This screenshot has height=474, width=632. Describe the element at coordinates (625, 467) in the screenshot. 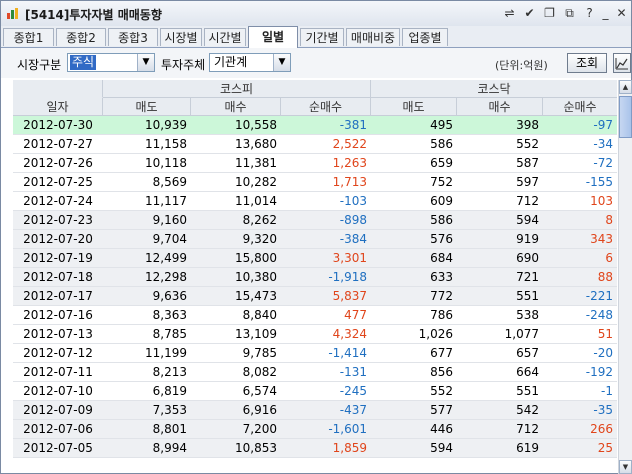

I see `scroll-down-icon: ▼` at that location.